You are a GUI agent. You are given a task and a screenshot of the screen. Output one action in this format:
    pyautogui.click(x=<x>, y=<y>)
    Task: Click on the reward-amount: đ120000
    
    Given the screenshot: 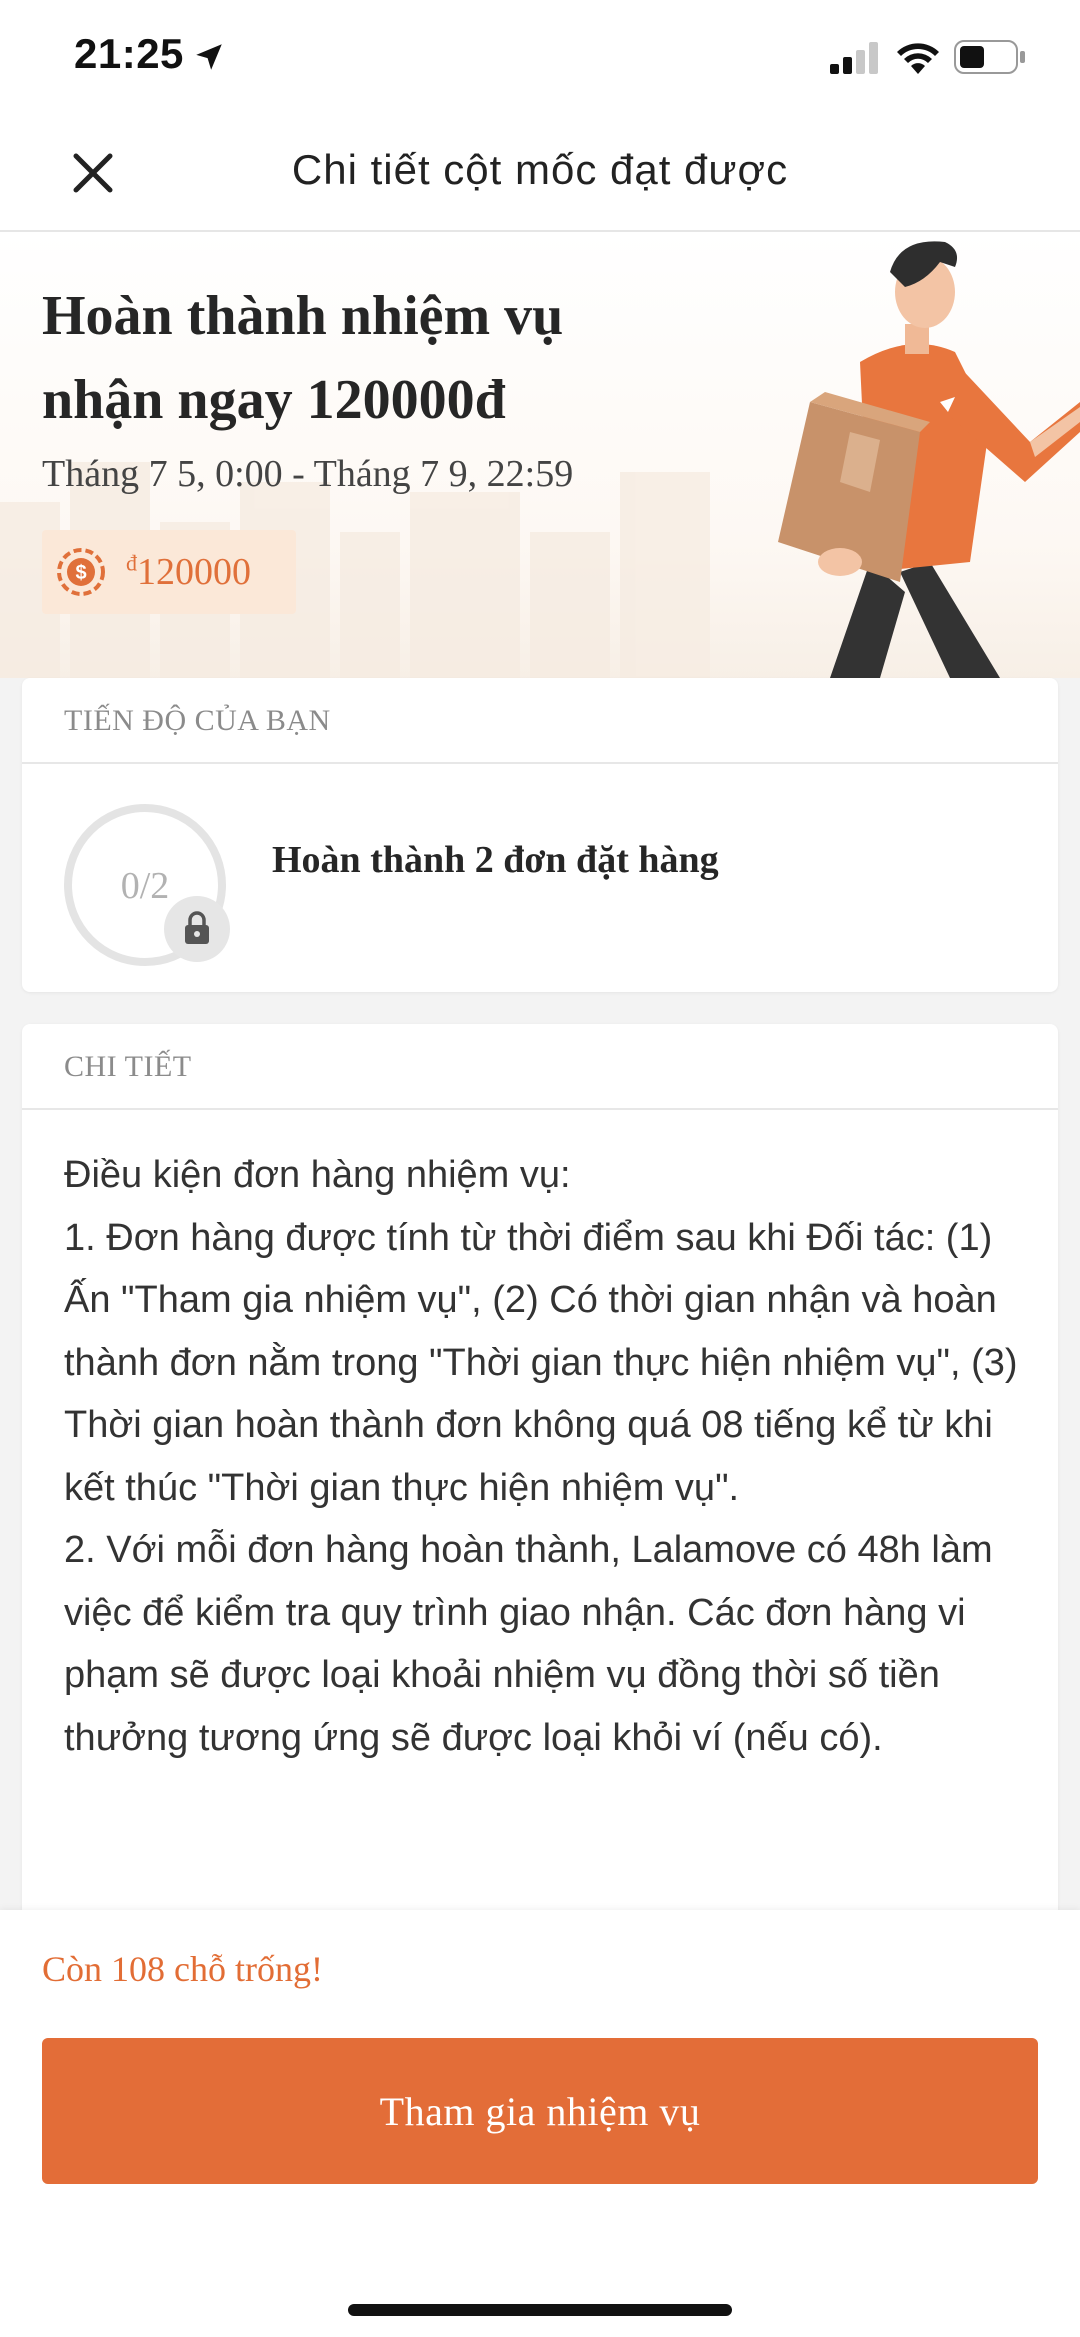 What is the action you would take?
    pyautogui.click(x=188, y=572)
    